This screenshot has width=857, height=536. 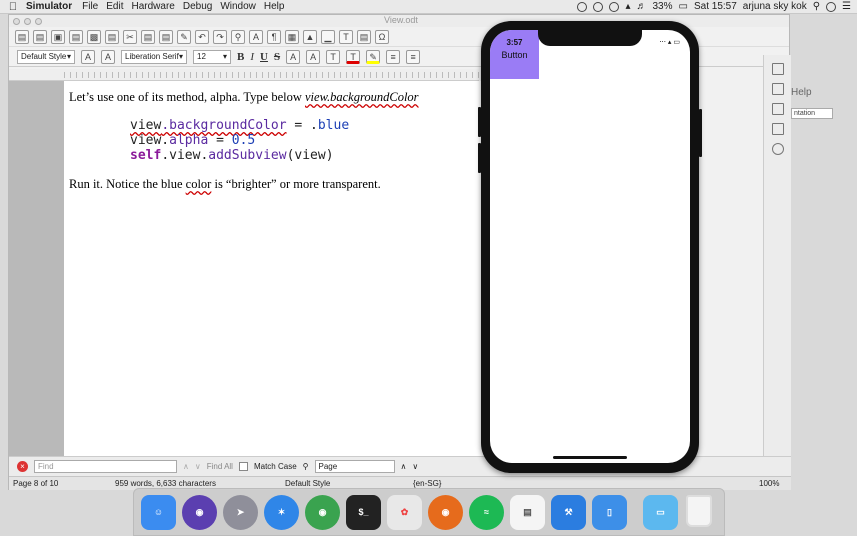 What do you see at coordinates (777, 69) in the screenshot?
I see `properties-icon` at bounding box center [777, 69].